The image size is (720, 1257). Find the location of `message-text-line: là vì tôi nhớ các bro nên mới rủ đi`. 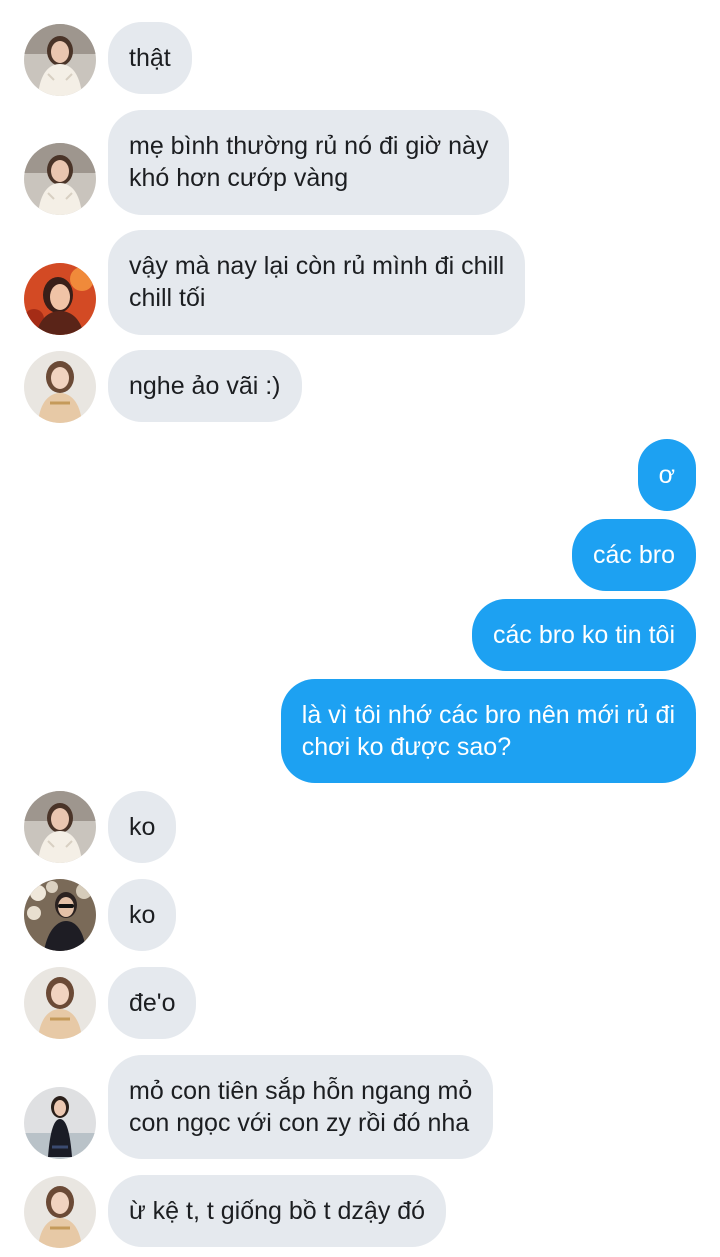

message-text-line: là vì tôi nhớ các bro nên mới rủ đi is located at coordinates (488, 715).